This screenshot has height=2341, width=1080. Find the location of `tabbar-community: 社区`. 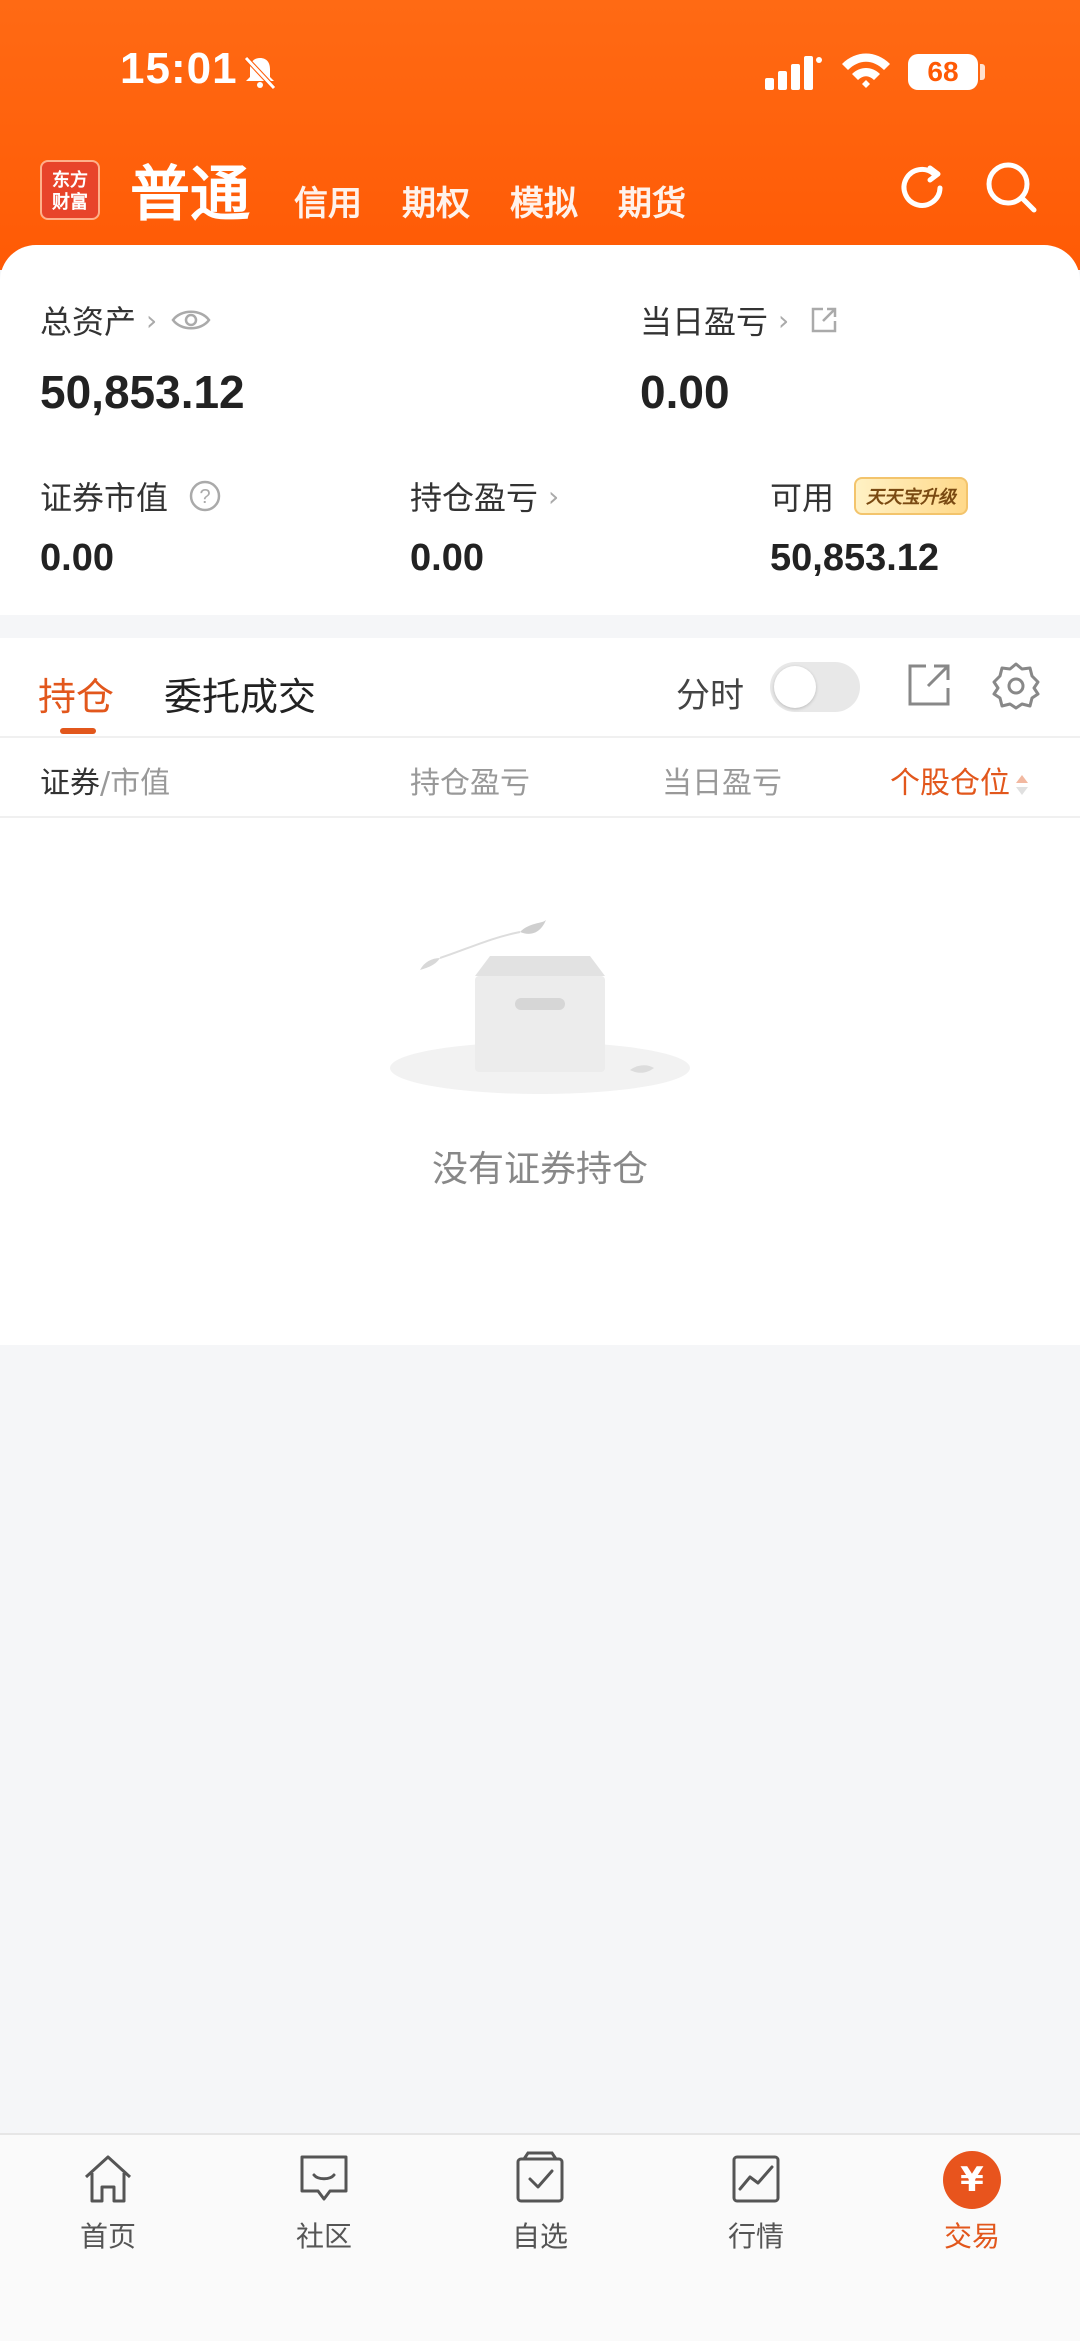

tabbar-community: 社区 is located at coordinates (324, 2202).